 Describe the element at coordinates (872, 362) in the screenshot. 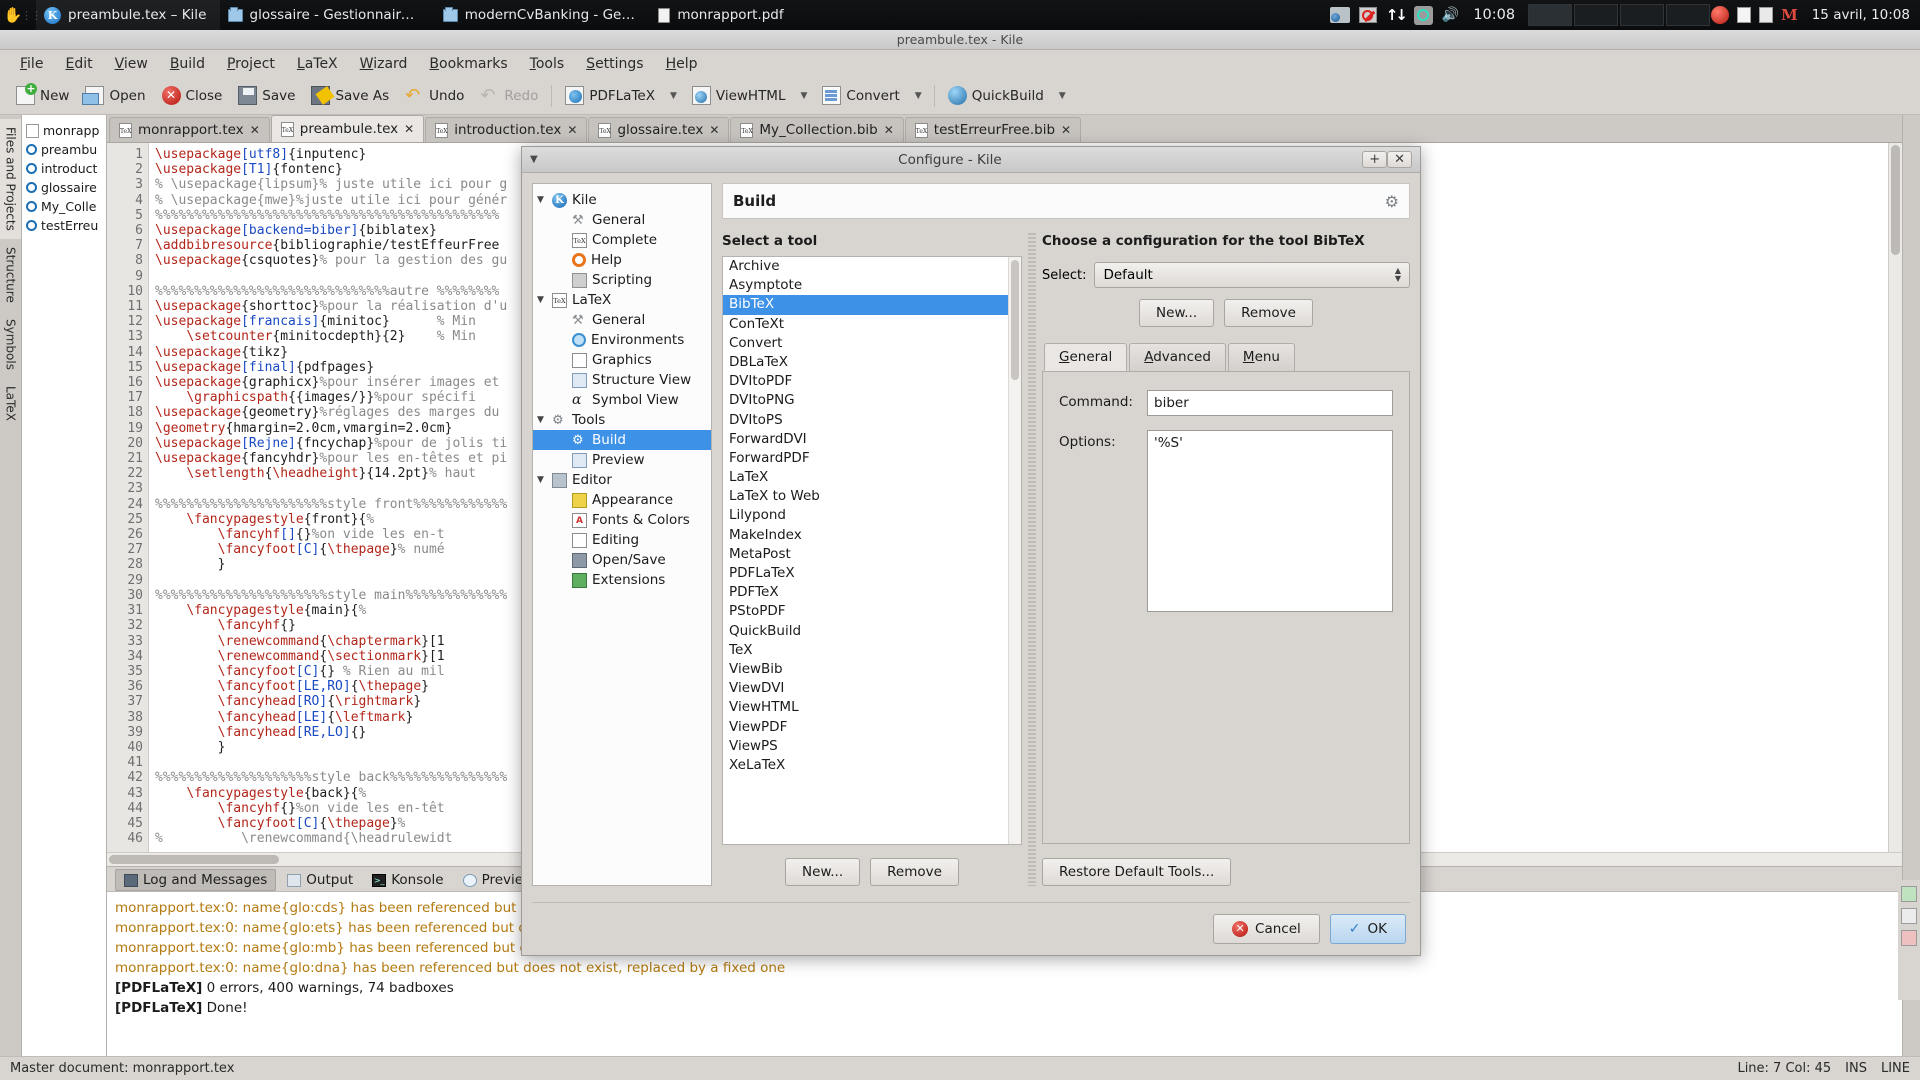

I see `tool-list-item-dblatex: DBLaTeX` at that location.